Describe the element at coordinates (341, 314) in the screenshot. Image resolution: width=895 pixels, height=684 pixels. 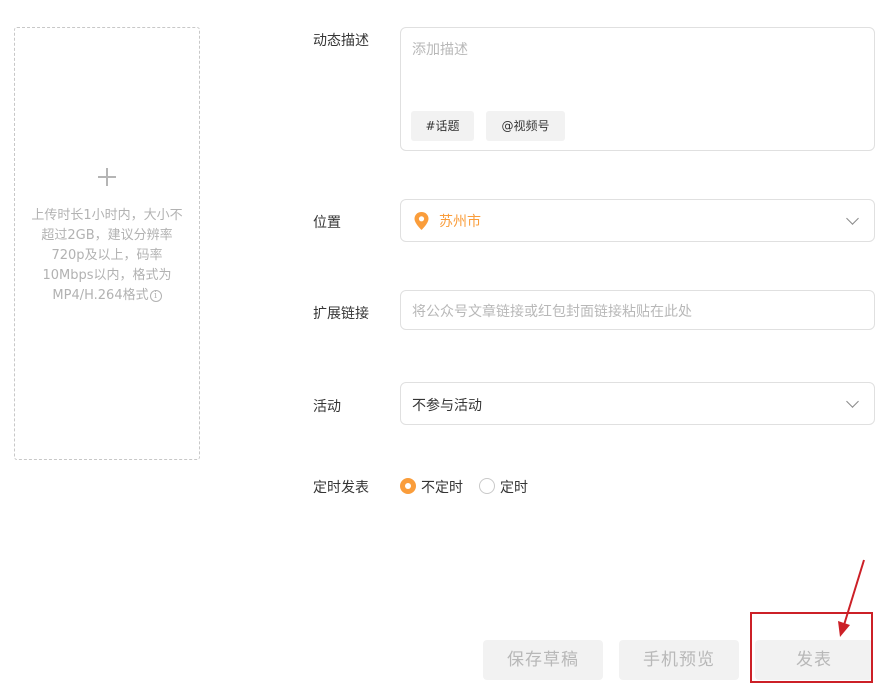
I see `extension-link-label: 扩展链接` at that location.